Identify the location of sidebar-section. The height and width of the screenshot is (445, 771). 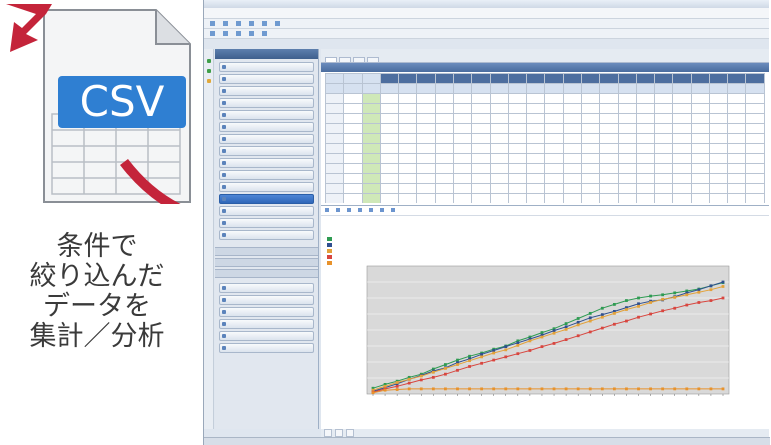
(266, 262).